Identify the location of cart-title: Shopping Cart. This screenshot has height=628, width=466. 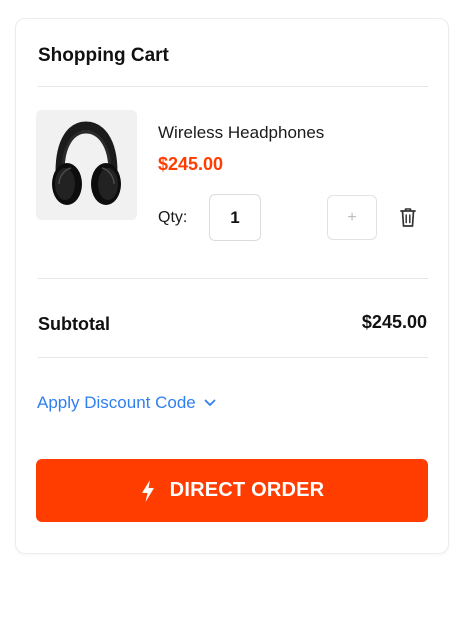
(103, 55).